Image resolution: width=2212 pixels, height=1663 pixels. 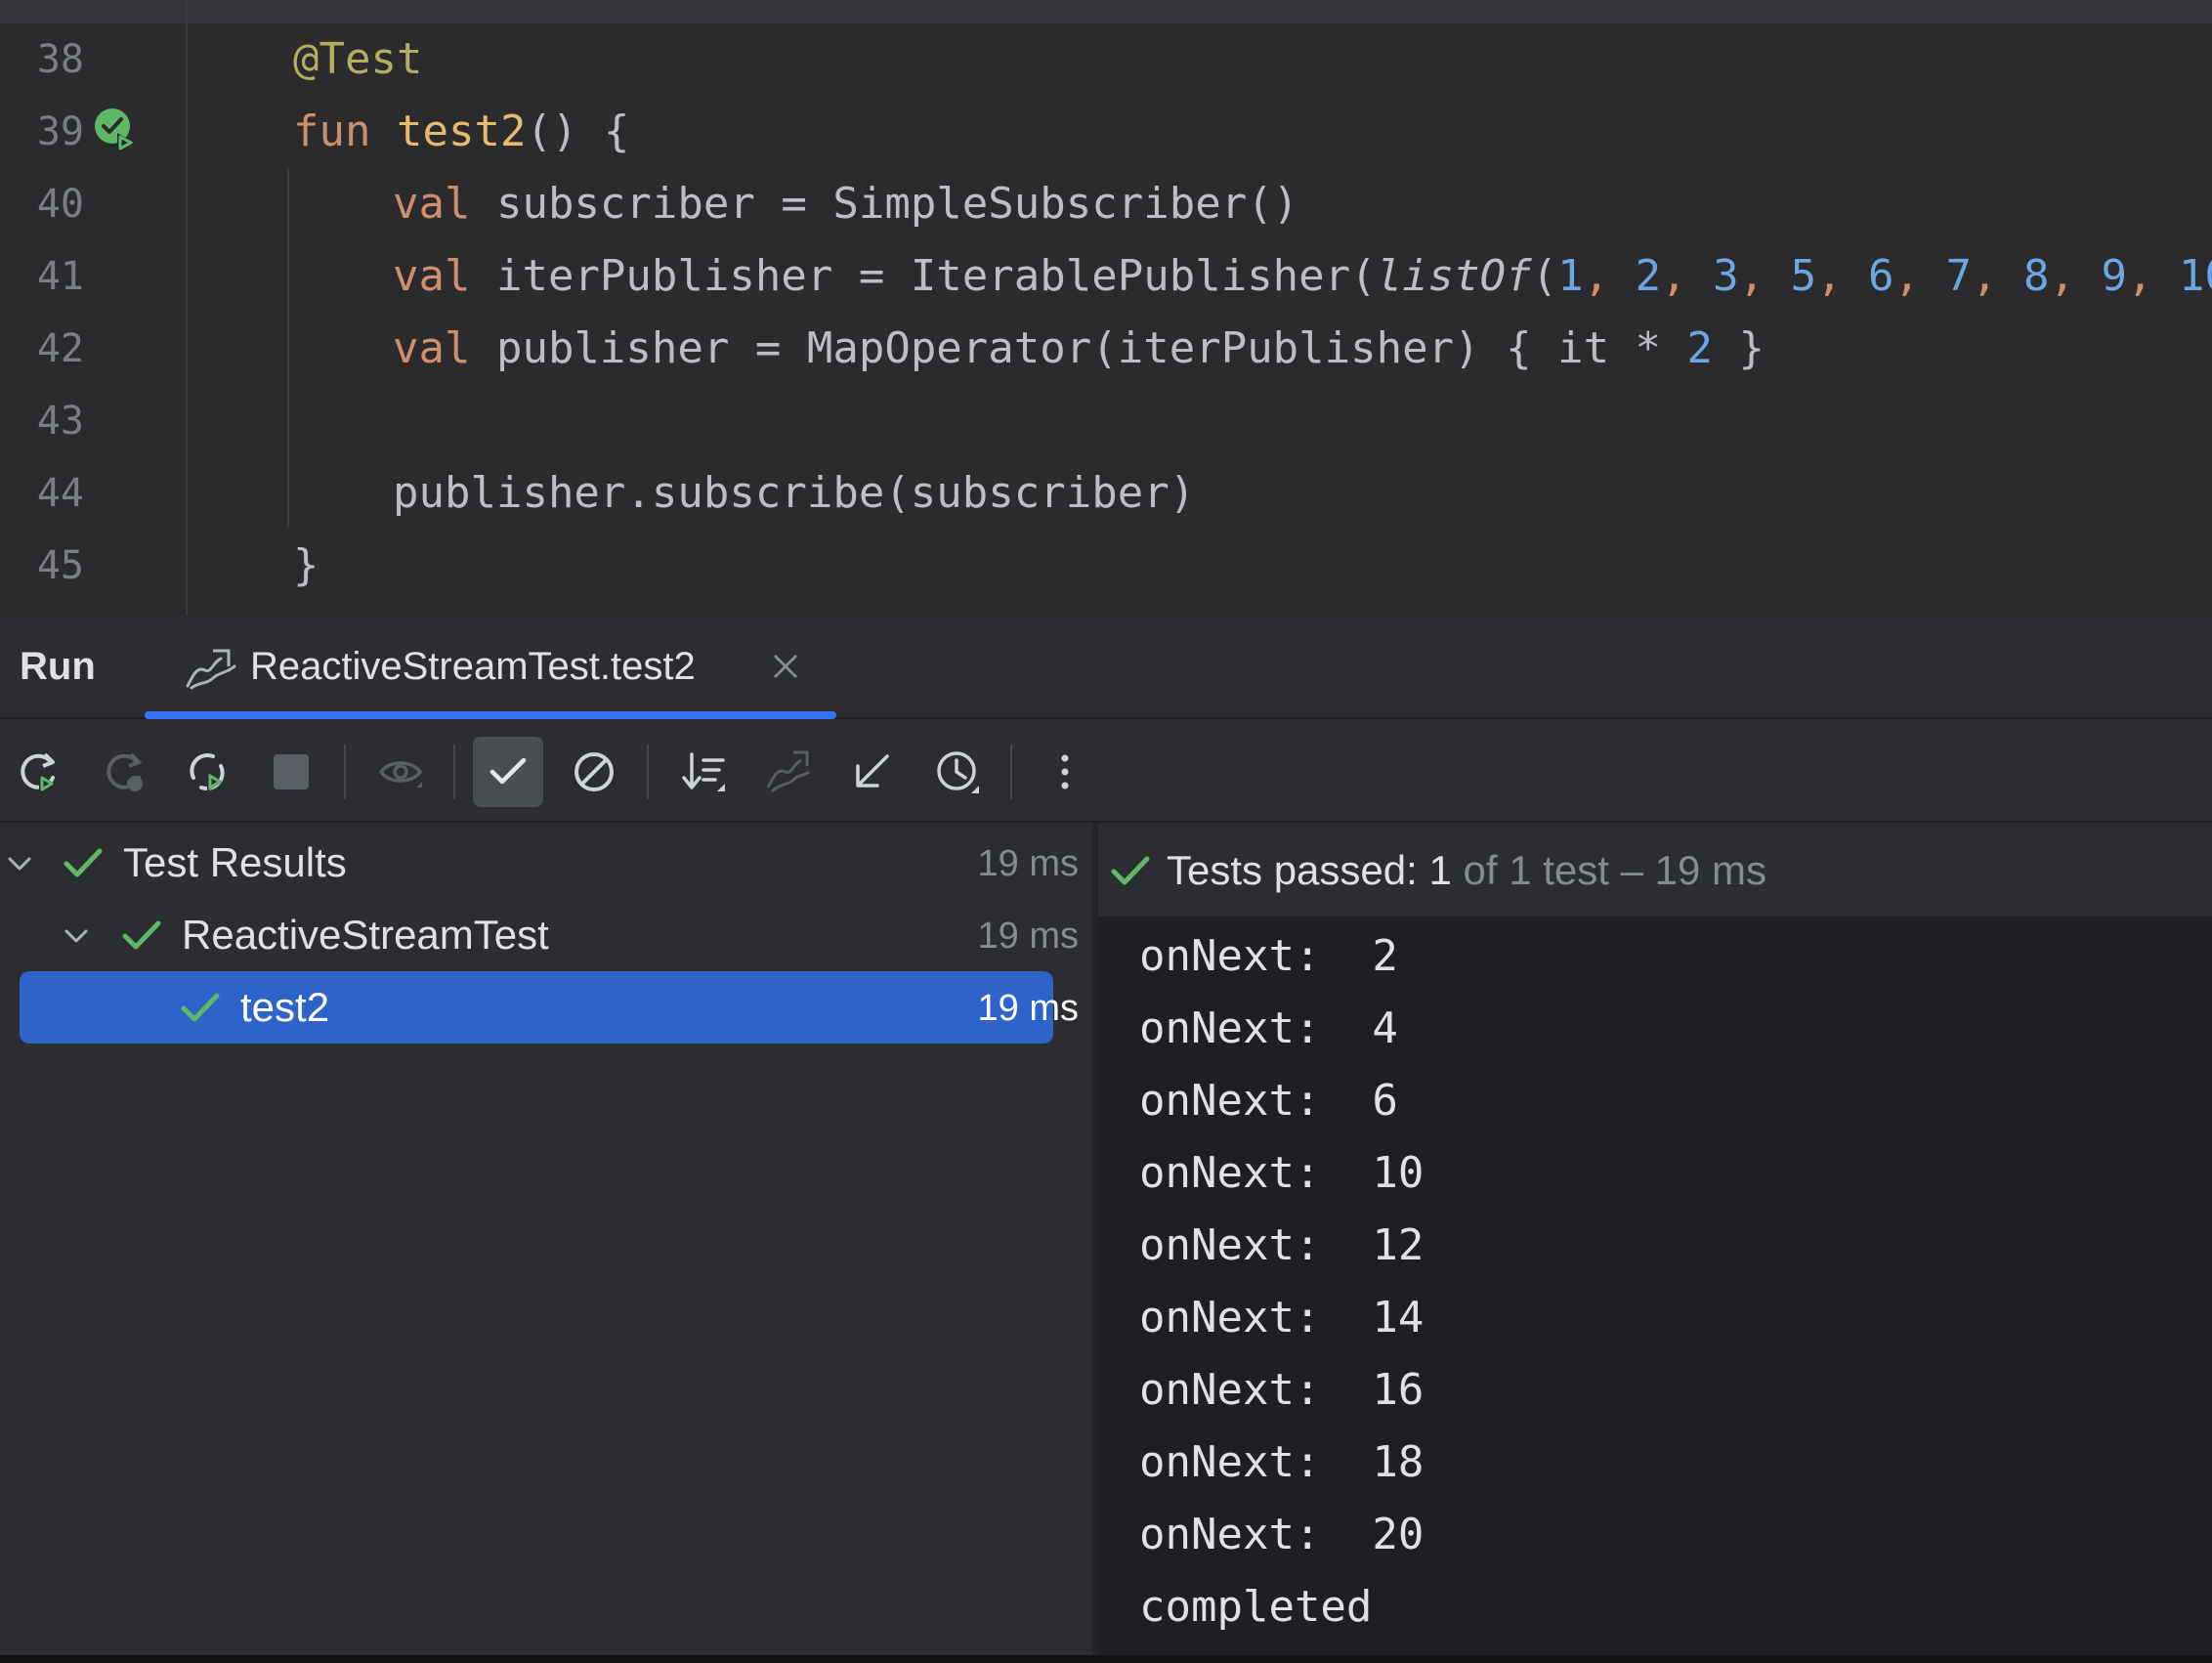 What do you see at coordinates (1739, 348) in the screenshot?
I see `code-text: }` at bounding box center [1739, 348].